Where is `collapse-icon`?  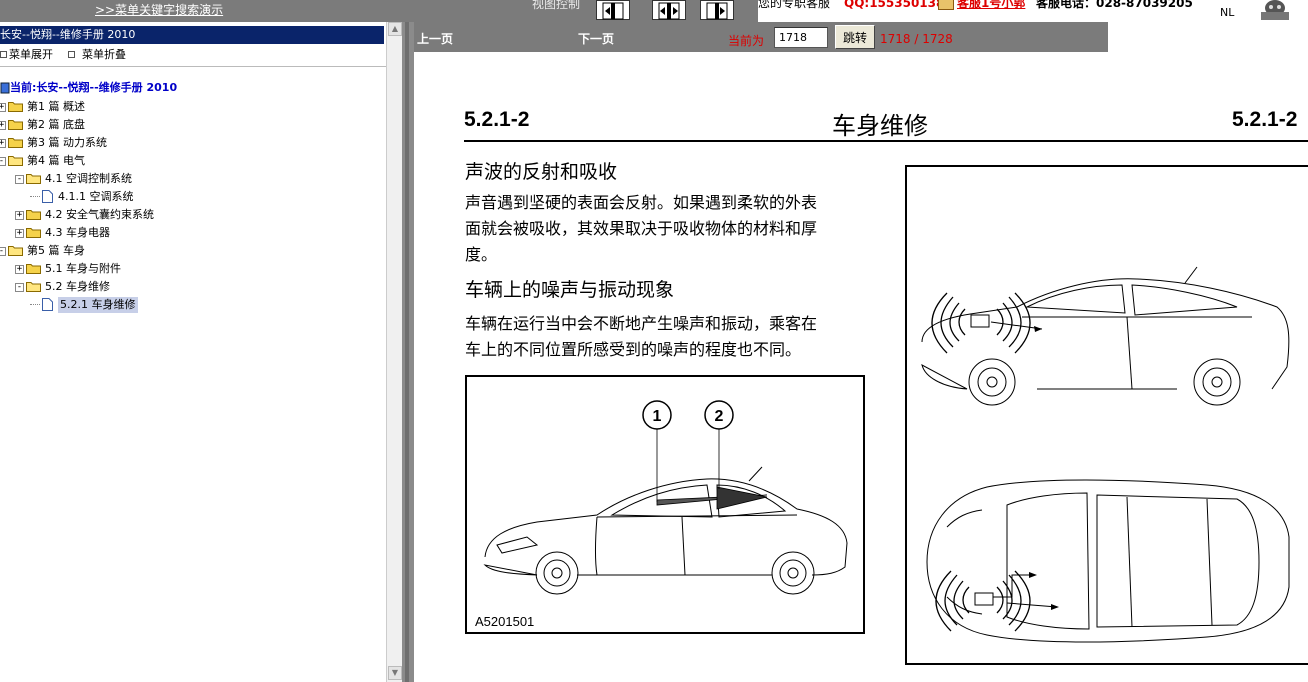
collapse-icon is located at coordinates (71, 54).